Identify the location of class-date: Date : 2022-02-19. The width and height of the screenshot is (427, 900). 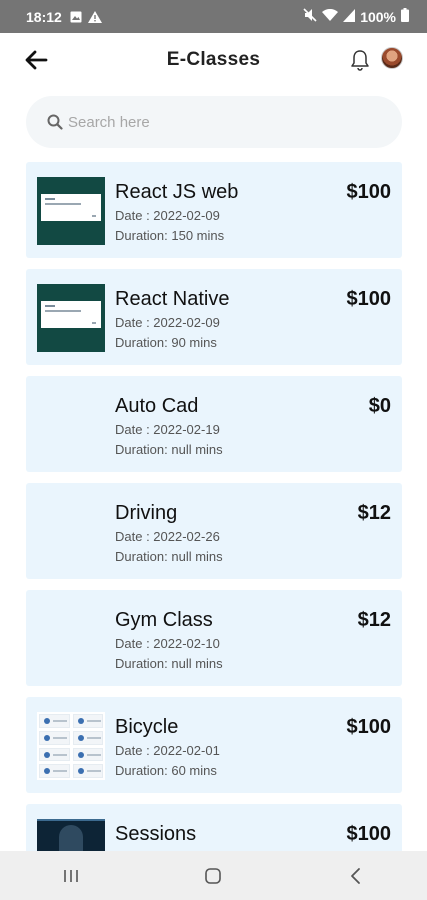
(167, 429).